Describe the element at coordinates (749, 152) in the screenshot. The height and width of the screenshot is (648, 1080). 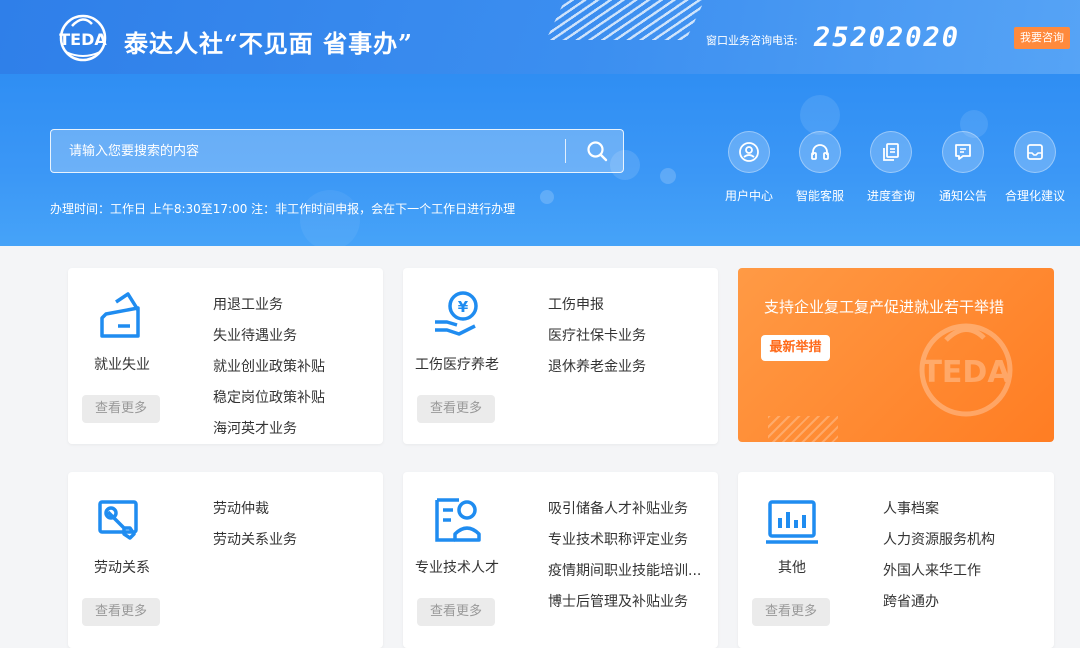
I see `user-circle-icon` at that location.